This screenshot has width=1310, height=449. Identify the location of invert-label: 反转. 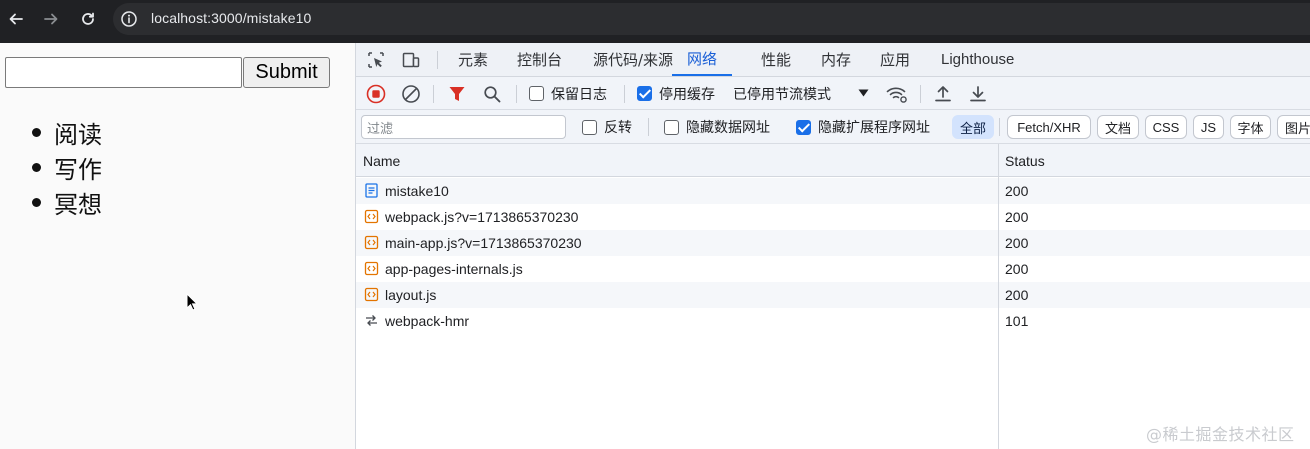
(618, 128).